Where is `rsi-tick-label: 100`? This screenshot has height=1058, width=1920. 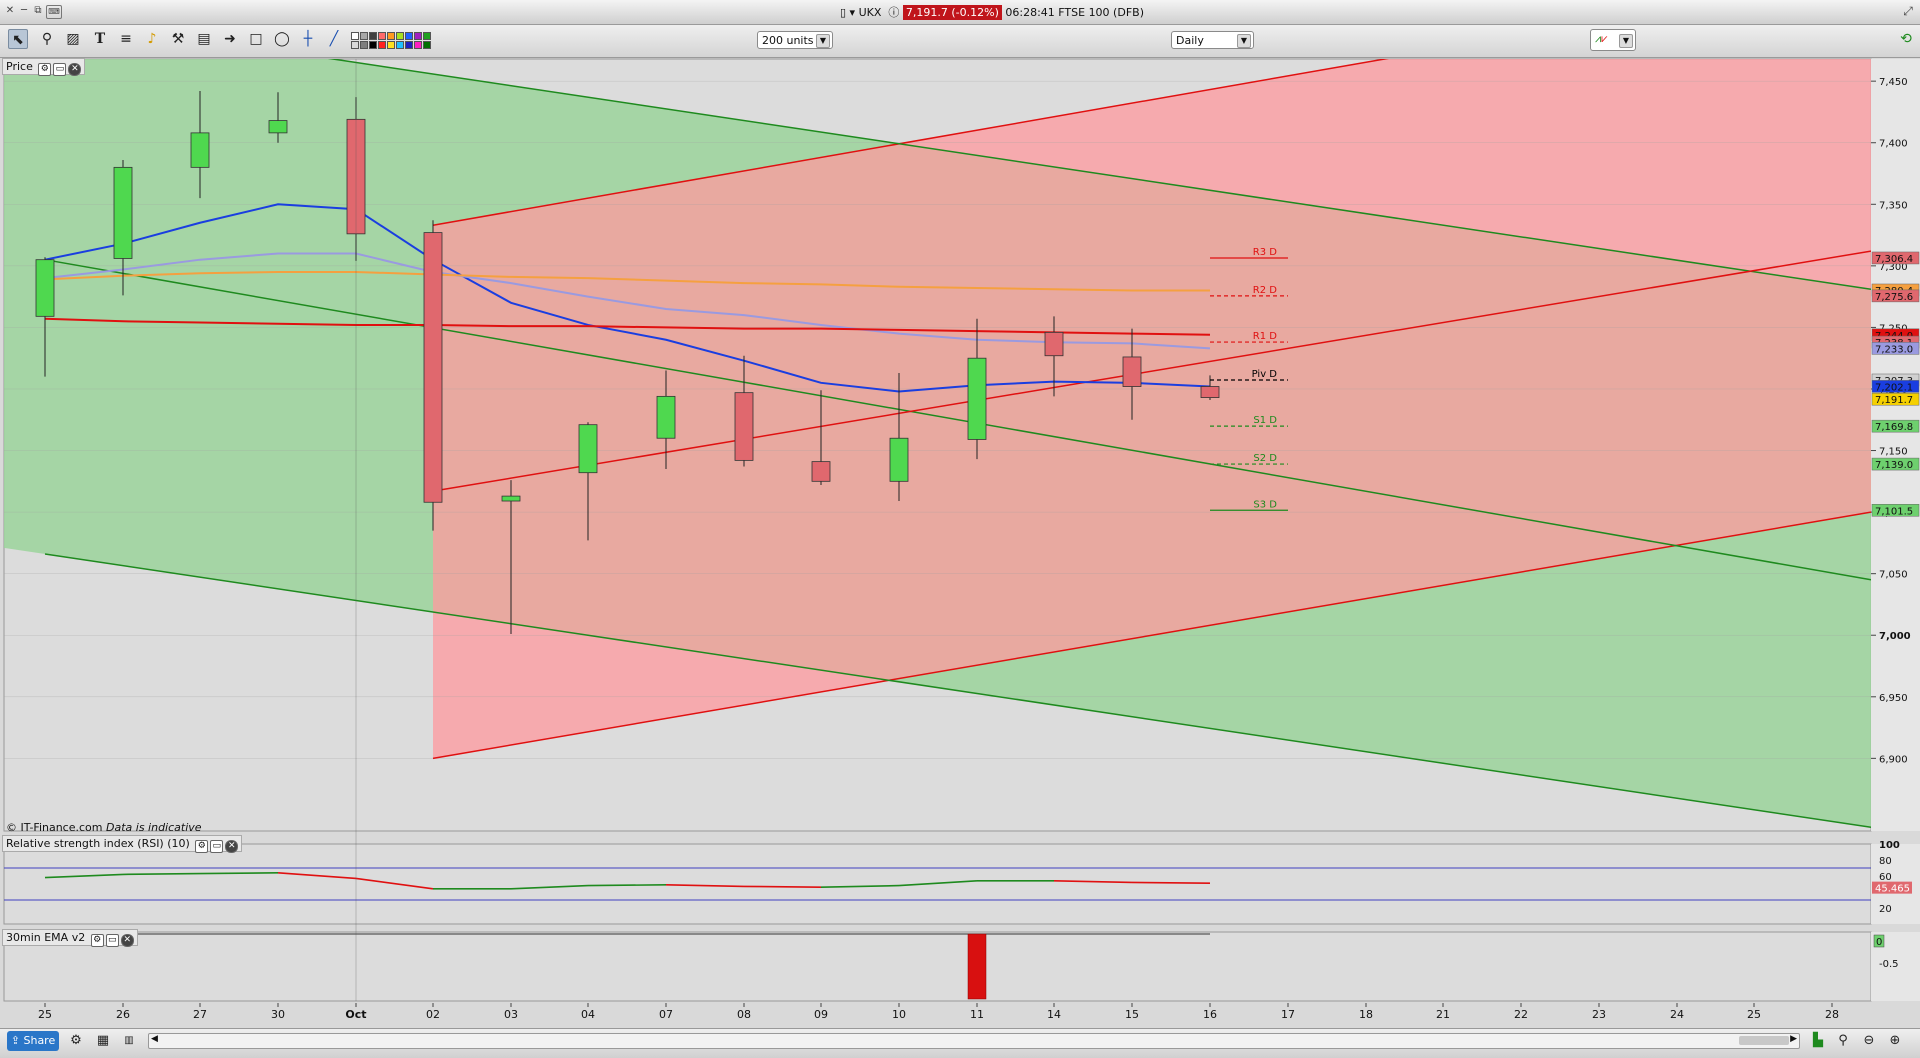
rsi-tick-label: 100 is located at coordinates (1889, 845).